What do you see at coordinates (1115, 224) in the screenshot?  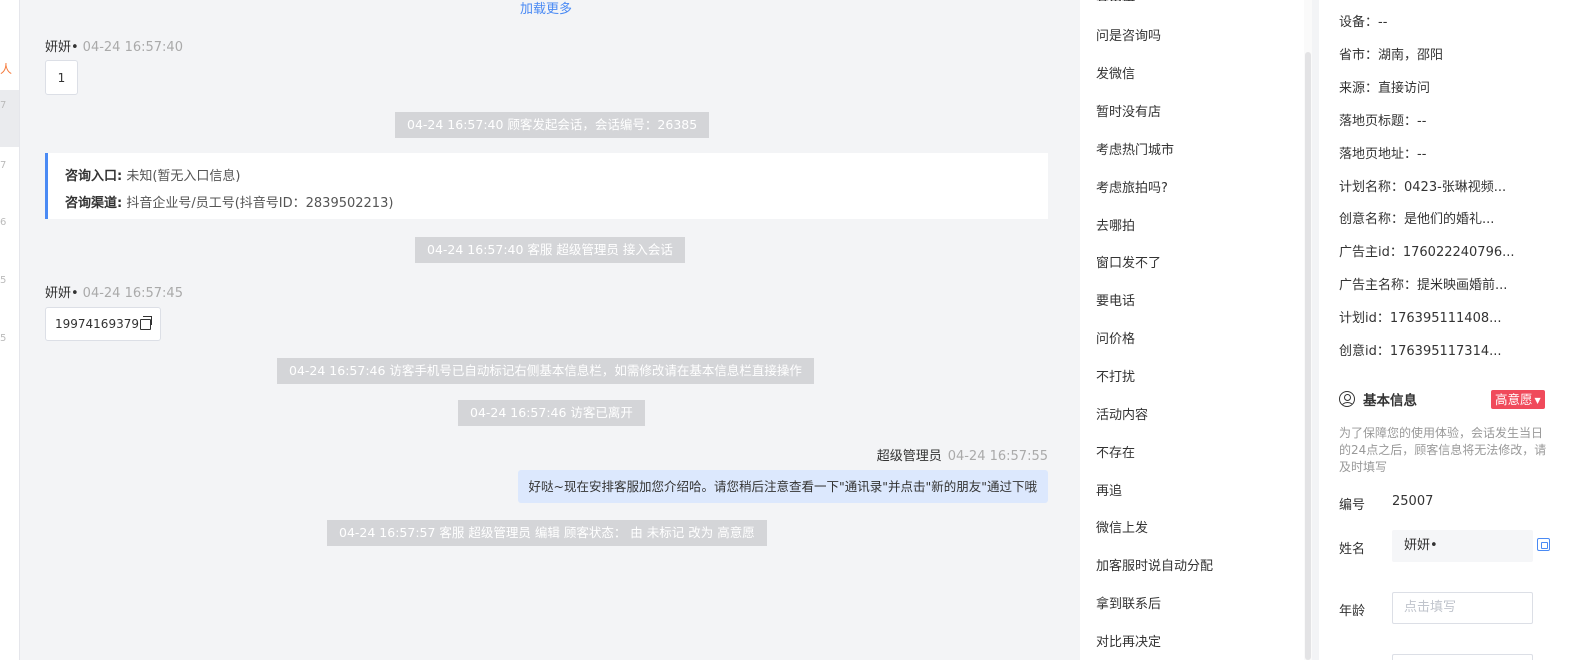 I see `quick-reply-item: 去哪拍` at bounding box center [1115, 224].